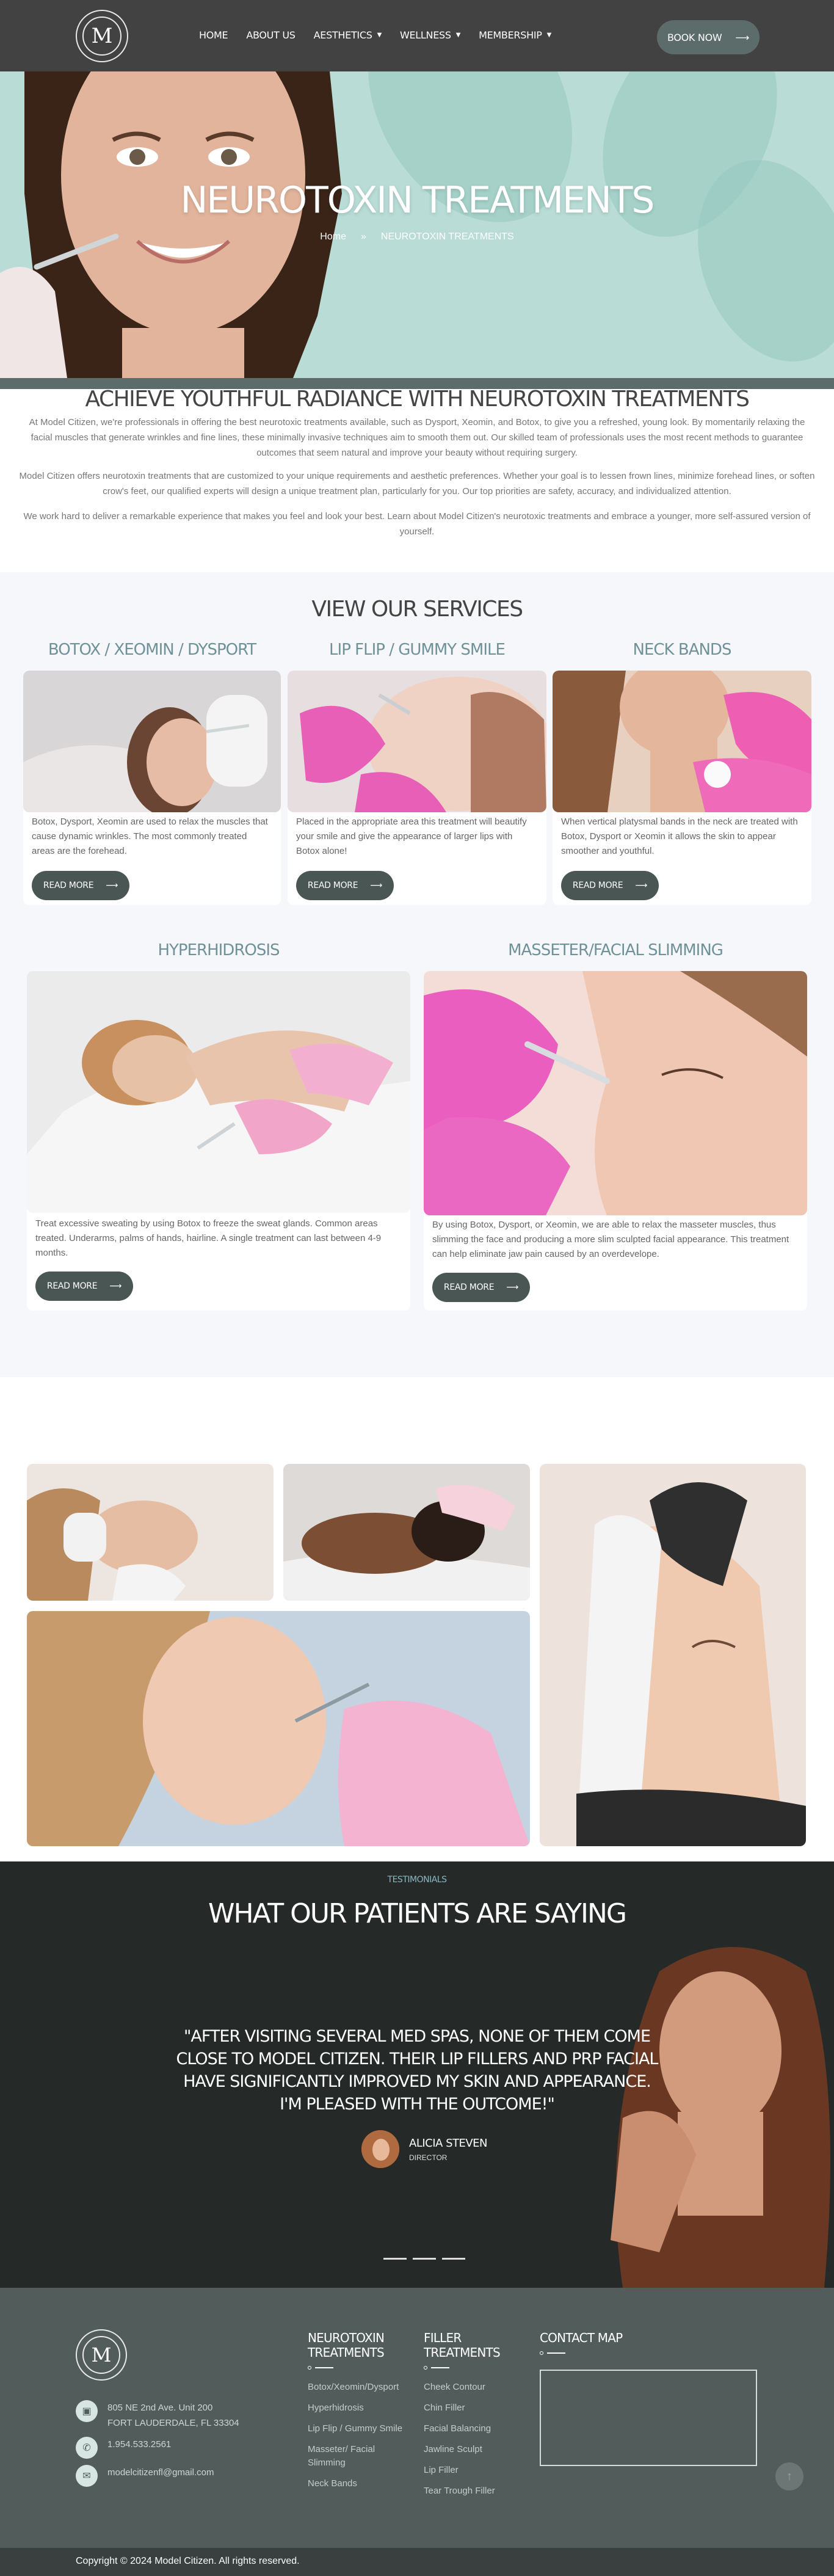 This screenshot has height=2576, width=834. Describe the element at coordinates (360, 2456) in the screenshot. I see `footer-link: Masseter/ Facial Slimming` at that location.